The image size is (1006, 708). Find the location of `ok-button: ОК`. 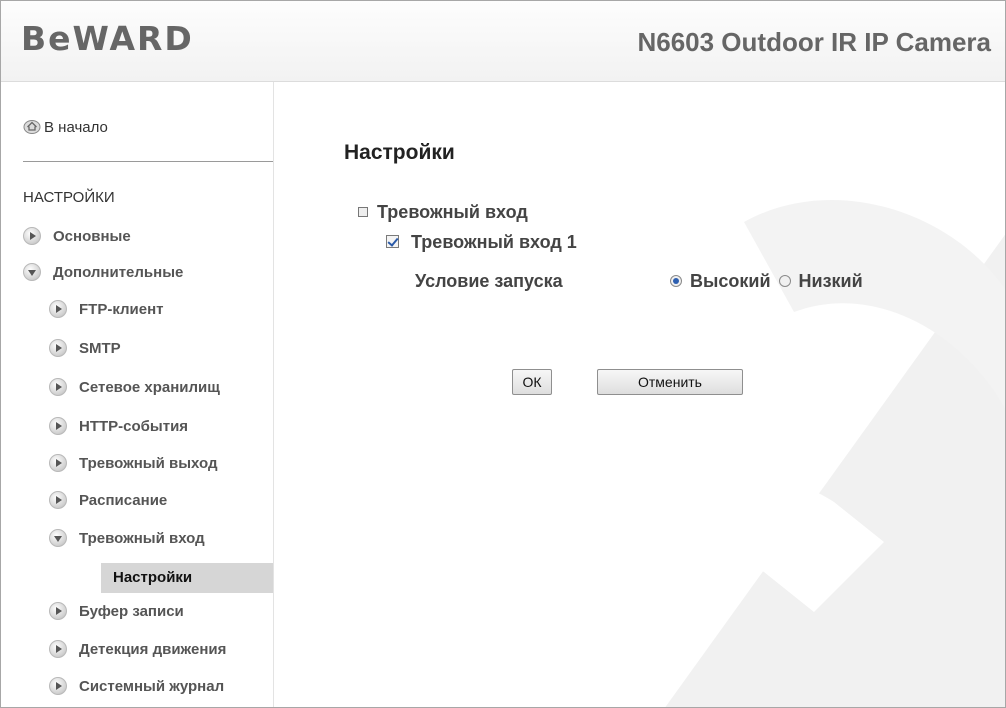

ok-button: ОК is located at coordinates (532, 382).